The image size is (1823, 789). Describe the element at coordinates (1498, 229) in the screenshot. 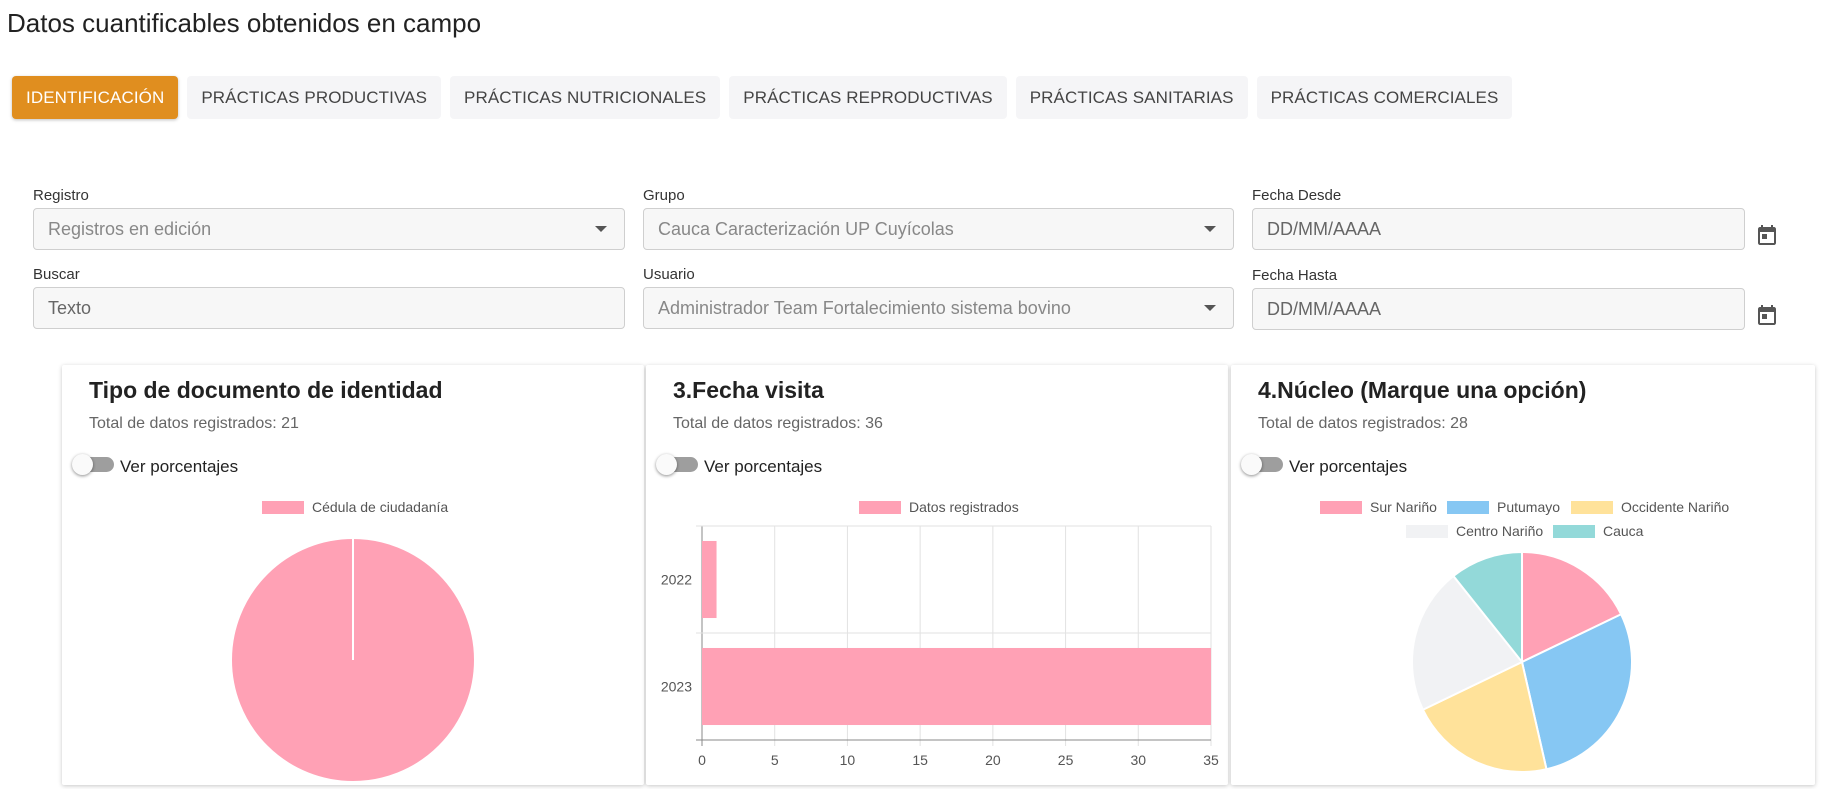

I see `fecha-desde-input: DD/MM/AAAA` at that location.